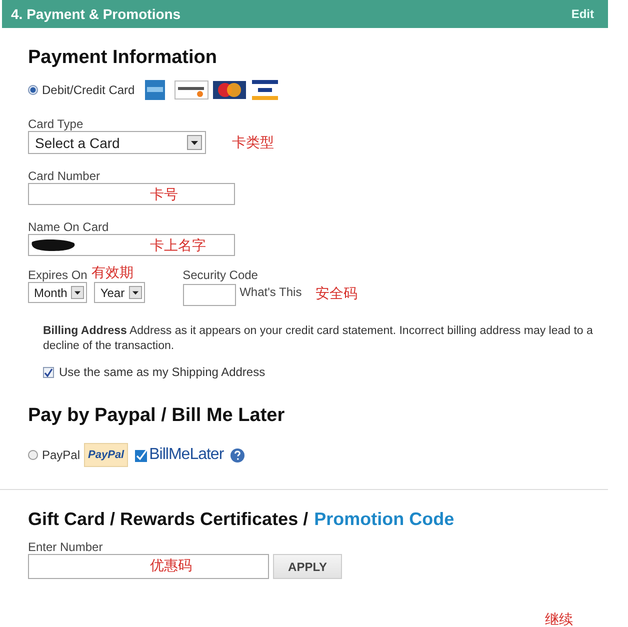  I want to click on annotation: 有效期, so click(112, 273).